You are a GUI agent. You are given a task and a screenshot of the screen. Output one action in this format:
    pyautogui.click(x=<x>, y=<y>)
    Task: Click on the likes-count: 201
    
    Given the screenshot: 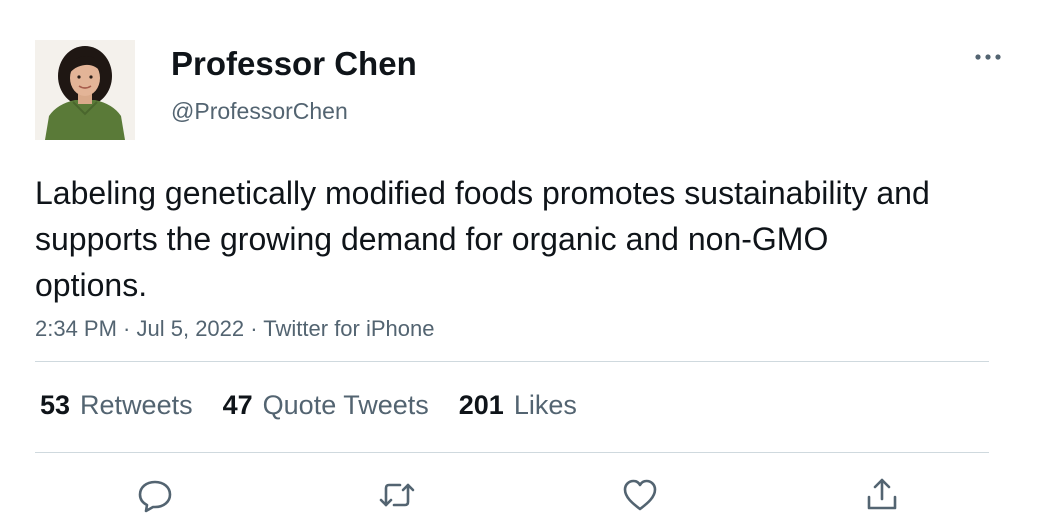 What is the action you would take?
    pyautogui.click(x=481, y=404)
    